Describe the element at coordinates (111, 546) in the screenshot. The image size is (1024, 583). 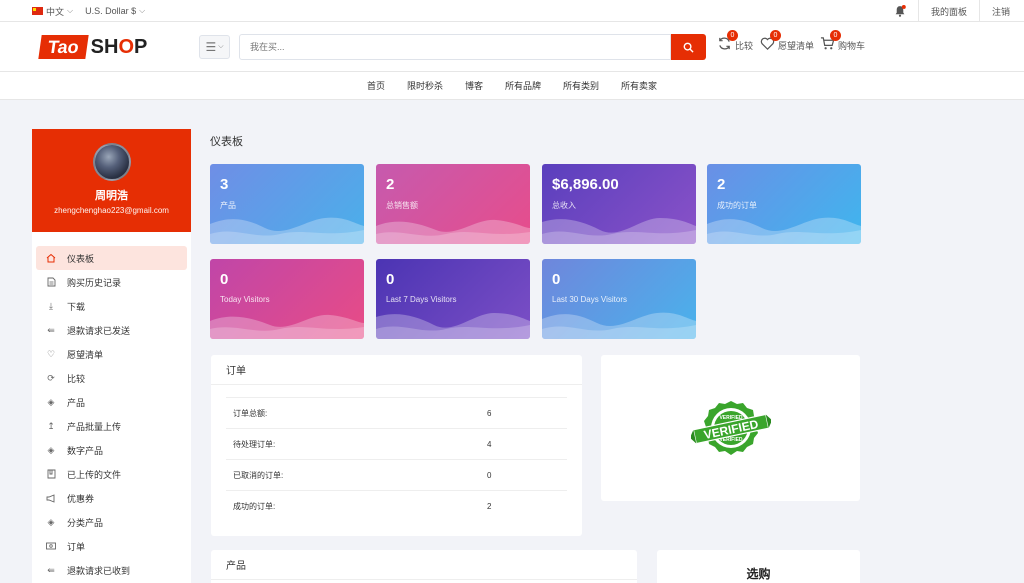
I see `sidebar-item-orders: 订单` at that location.